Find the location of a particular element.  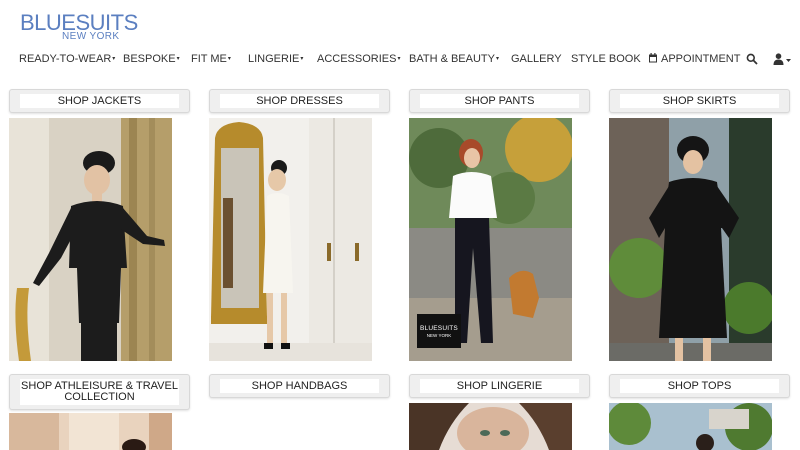

nav-label: READY-TO-WEAR is located at coordinates (65, 59).